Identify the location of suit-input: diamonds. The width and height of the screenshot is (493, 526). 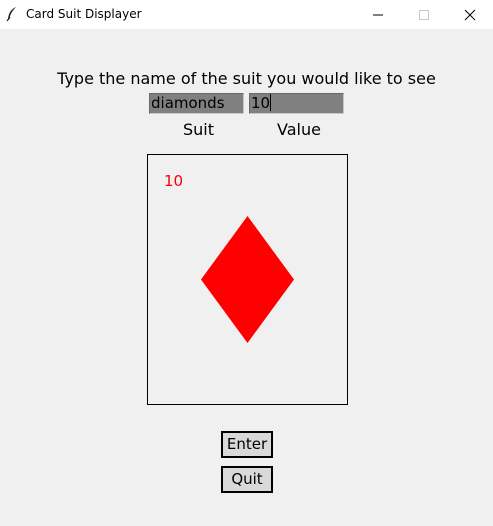
(196, 103).